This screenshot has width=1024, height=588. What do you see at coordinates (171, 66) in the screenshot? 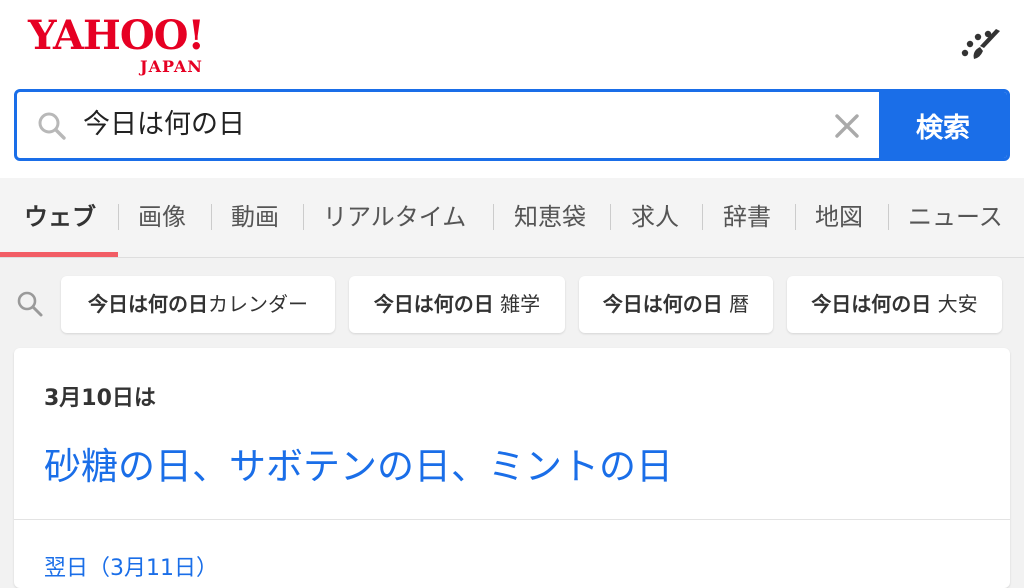
I see `logo-sub-text: JAPAN` at bounding box center [171, 66].